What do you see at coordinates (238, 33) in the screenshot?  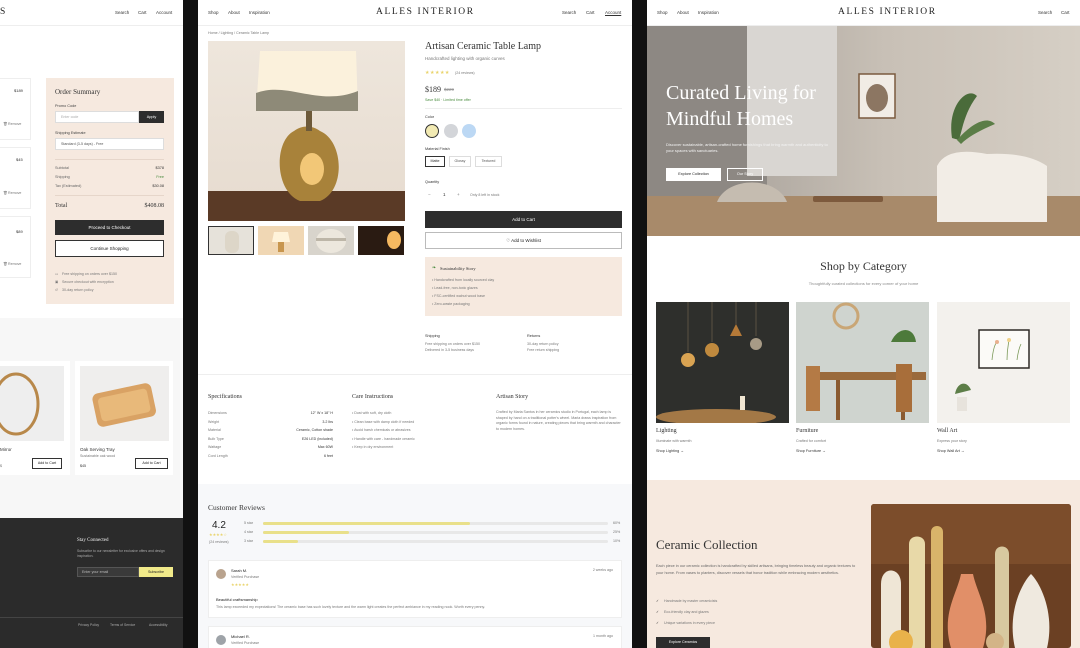 I see `breadcrumb: Home / Lighting / Ceramic Table Lamp` at bounding box center [238, 33].